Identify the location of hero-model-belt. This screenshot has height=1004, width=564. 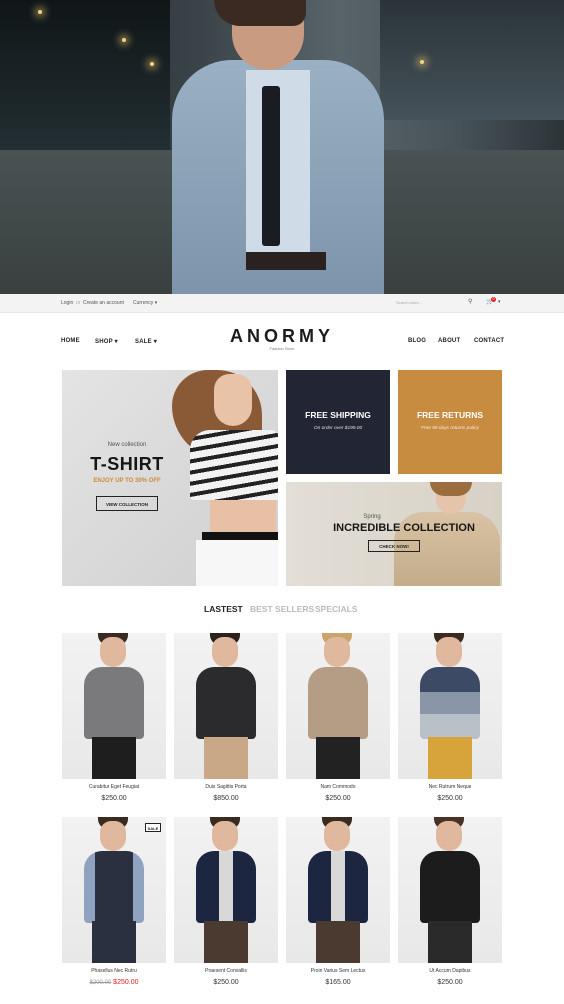
(286, 261).